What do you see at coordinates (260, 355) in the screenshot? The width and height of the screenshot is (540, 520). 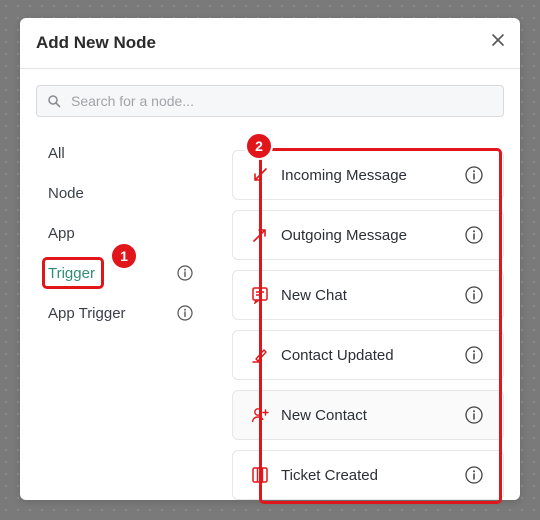 I see `edit-pencil-icon` at bounding box center [260, 355].